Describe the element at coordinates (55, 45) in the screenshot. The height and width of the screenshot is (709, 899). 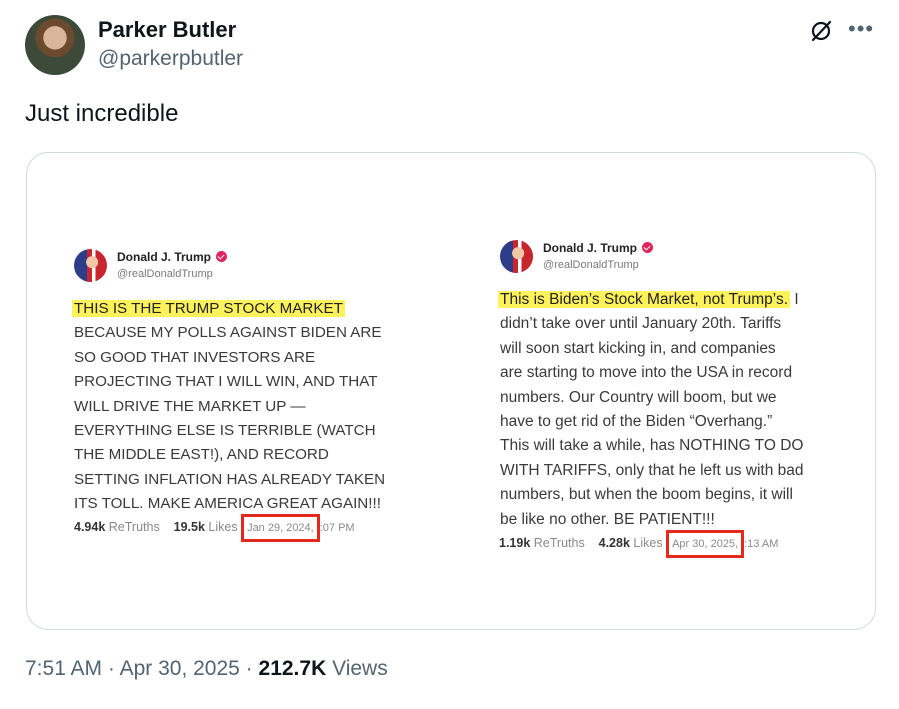
I see `avatar` at that location.